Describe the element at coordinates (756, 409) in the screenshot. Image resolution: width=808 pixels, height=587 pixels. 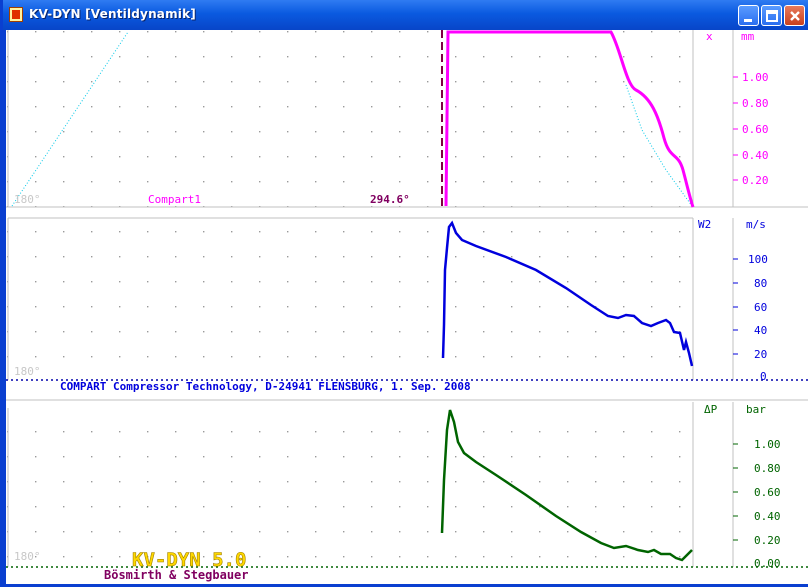
I see `pressure-unit: bar` at that location.